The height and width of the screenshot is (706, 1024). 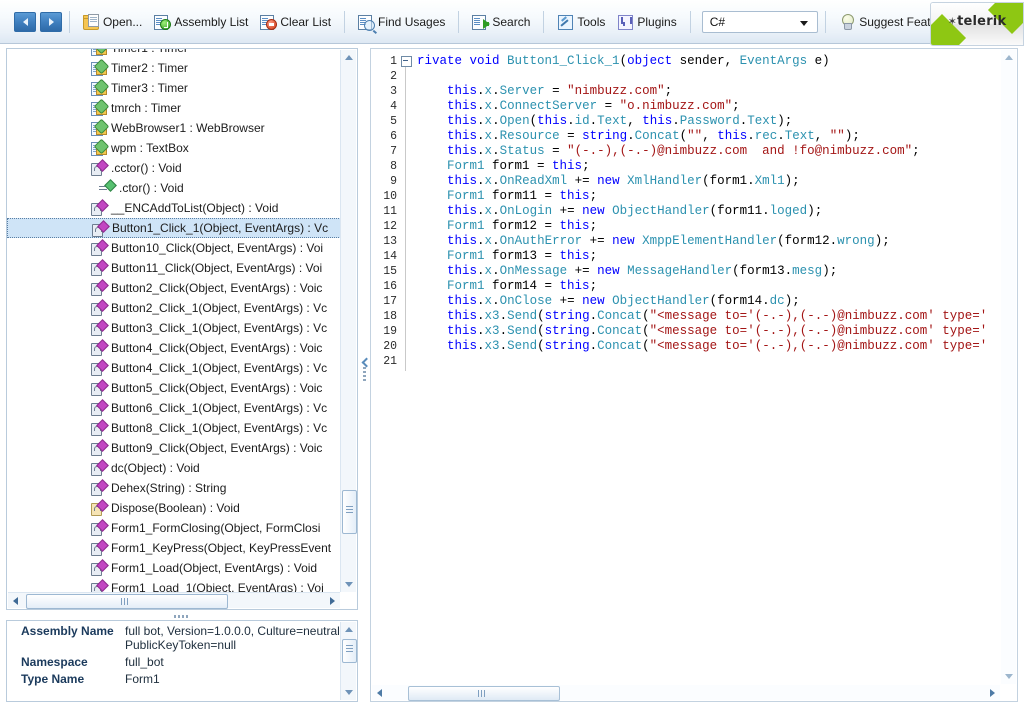 What do you see at coordinates (348, 57) in the screenshot?
I see `tree-scroll-up-button` at bounding box center [348, 57].